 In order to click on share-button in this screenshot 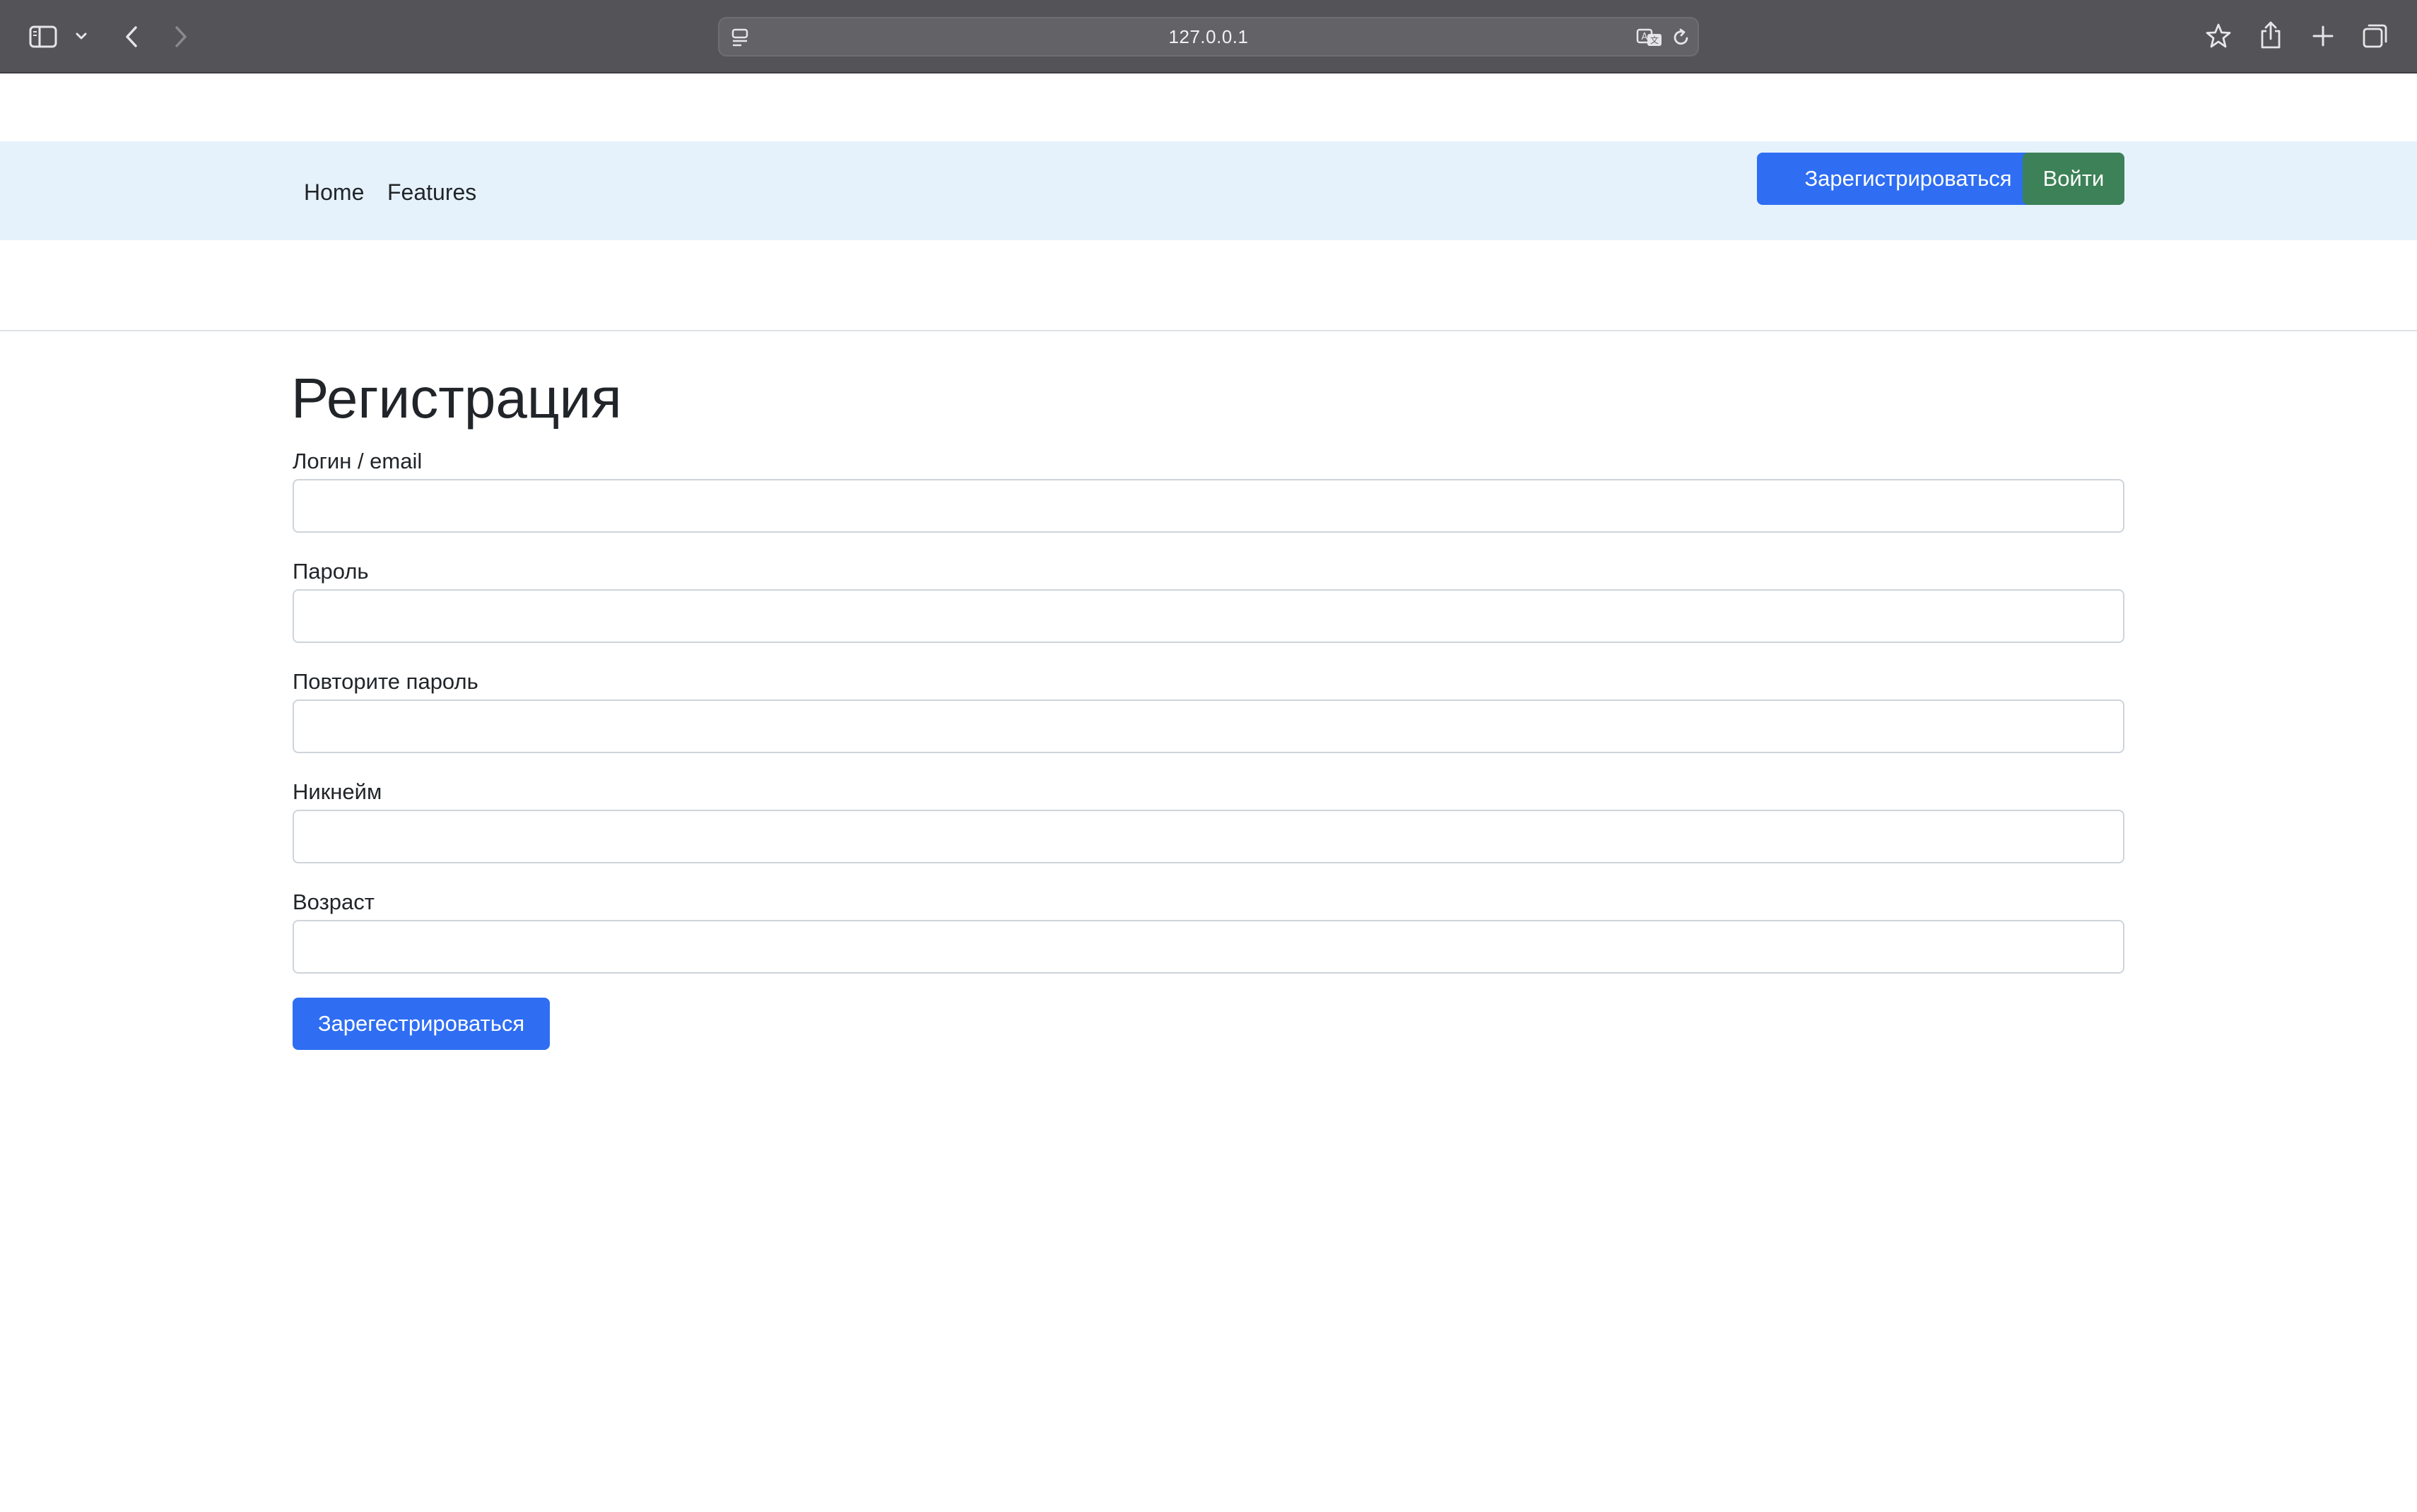, I will do `click(2270, 35)`.